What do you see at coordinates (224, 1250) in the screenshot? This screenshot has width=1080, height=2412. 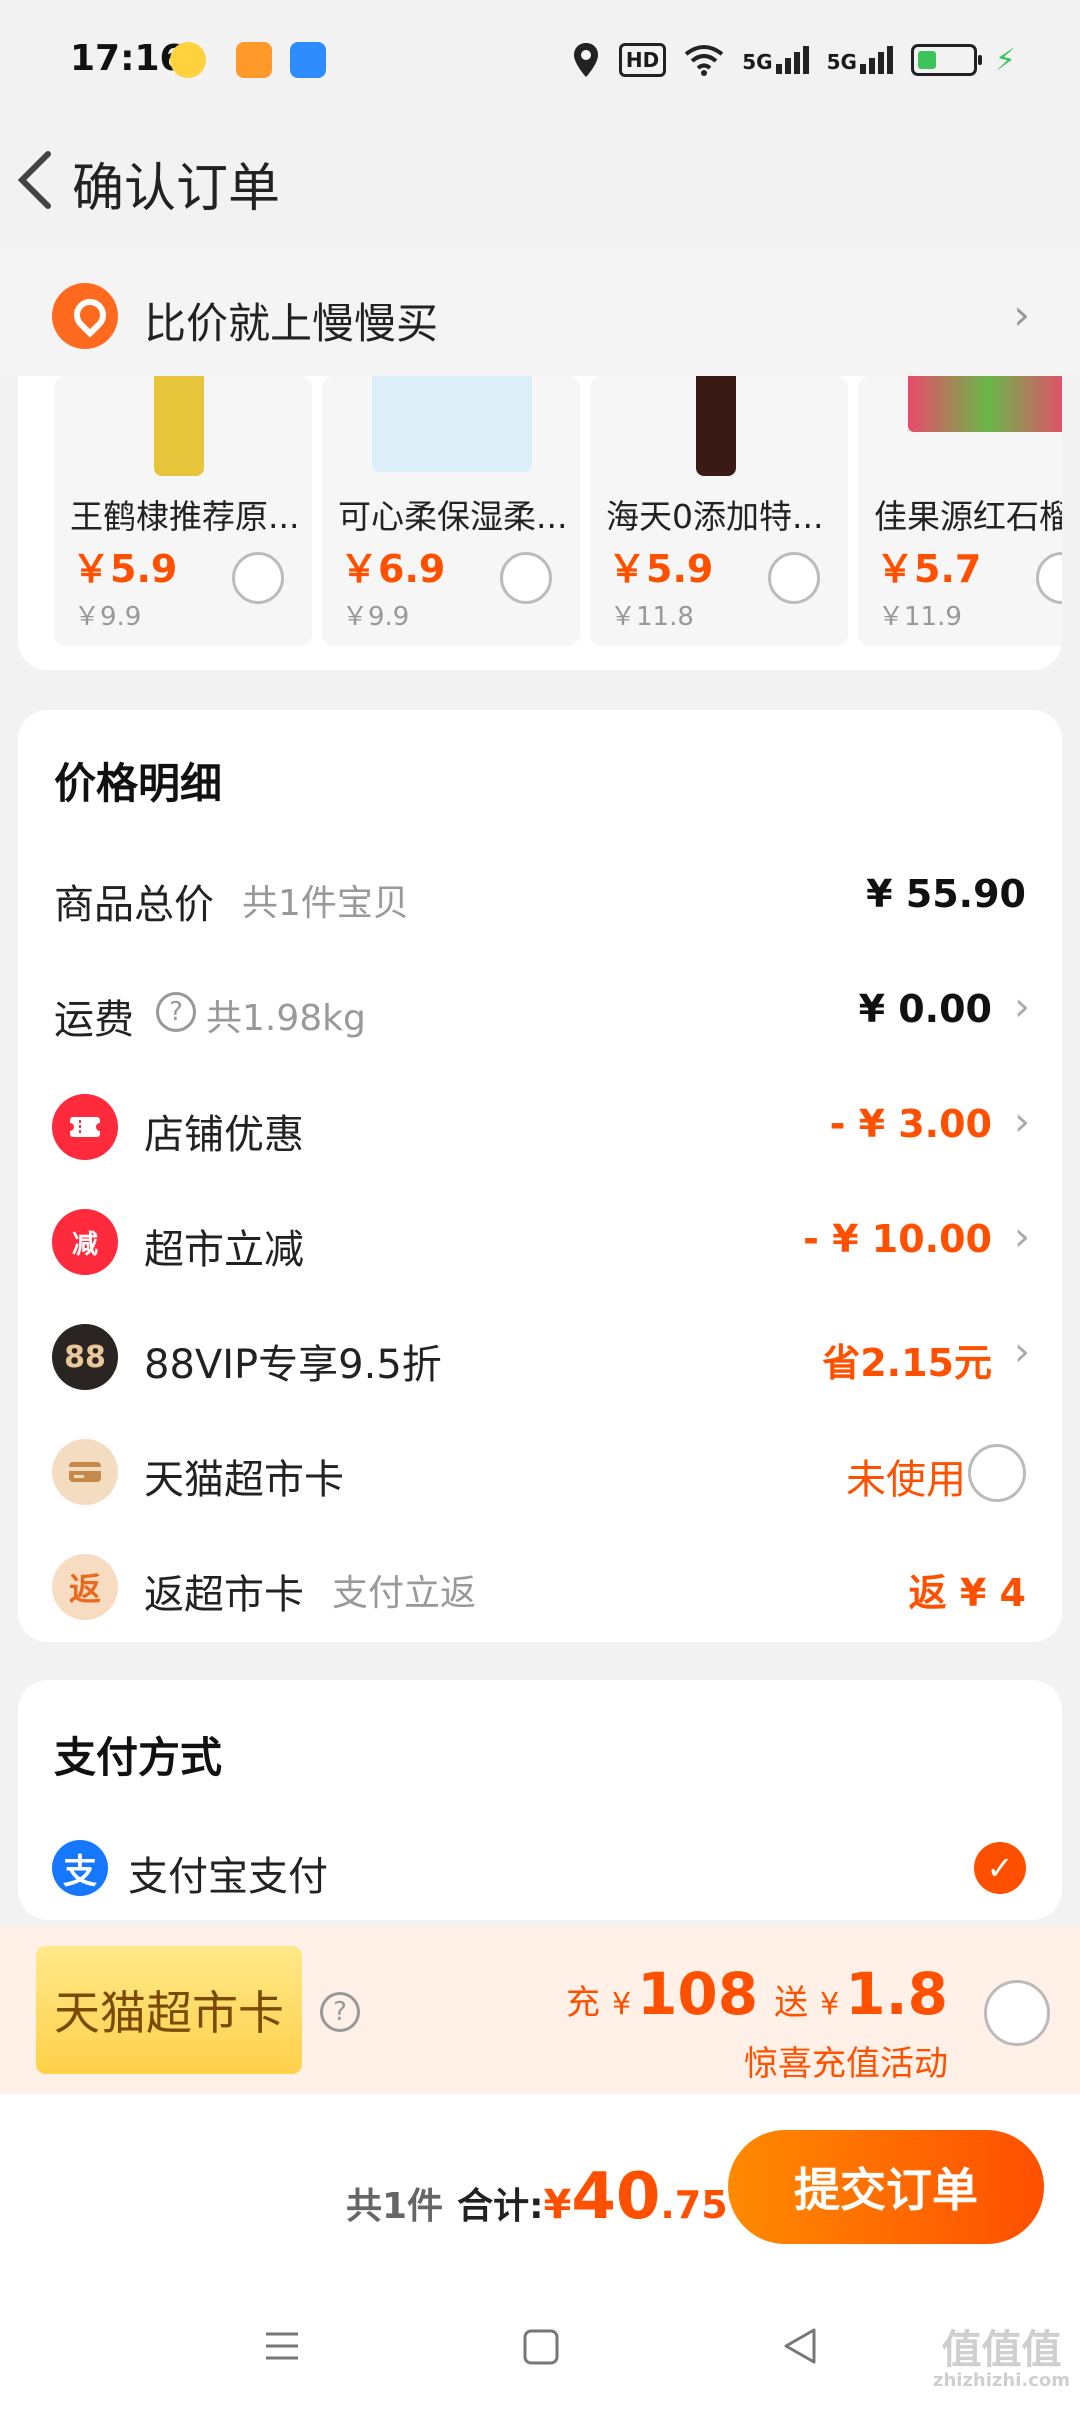 I see `market-cut-label: 超市立减` at bounding box center [224, 1250].